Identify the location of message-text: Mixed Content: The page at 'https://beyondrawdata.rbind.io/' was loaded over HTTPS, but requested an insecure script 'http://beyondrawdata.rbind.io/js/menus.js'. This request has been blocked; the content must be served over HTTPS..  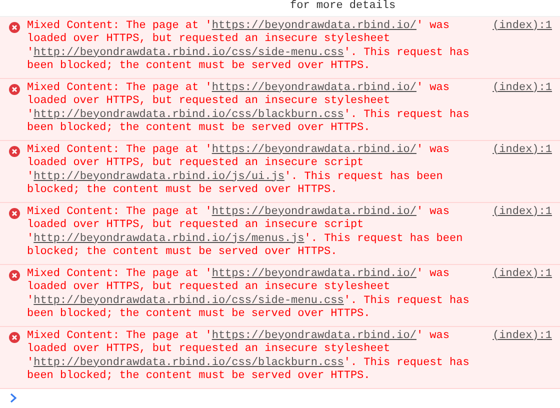
(245, 233).